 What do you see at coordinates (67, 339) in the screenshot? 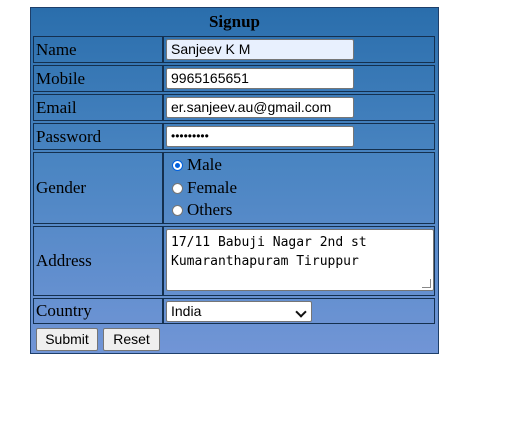
I see `submit-button: Submit` at bounding box center [67, 339].